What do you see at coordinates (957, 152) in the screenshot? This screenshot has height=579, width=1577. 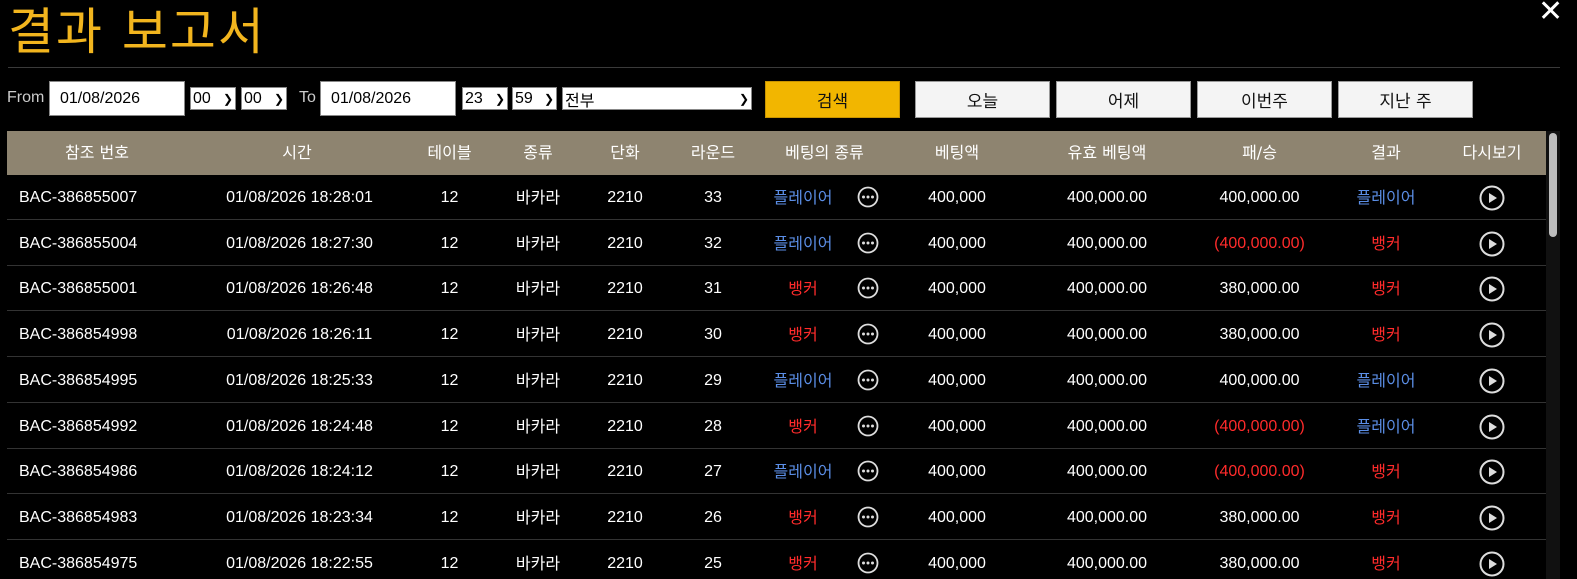 I see `column-header-bet: 베팅액` at bounding box center [957, 152].